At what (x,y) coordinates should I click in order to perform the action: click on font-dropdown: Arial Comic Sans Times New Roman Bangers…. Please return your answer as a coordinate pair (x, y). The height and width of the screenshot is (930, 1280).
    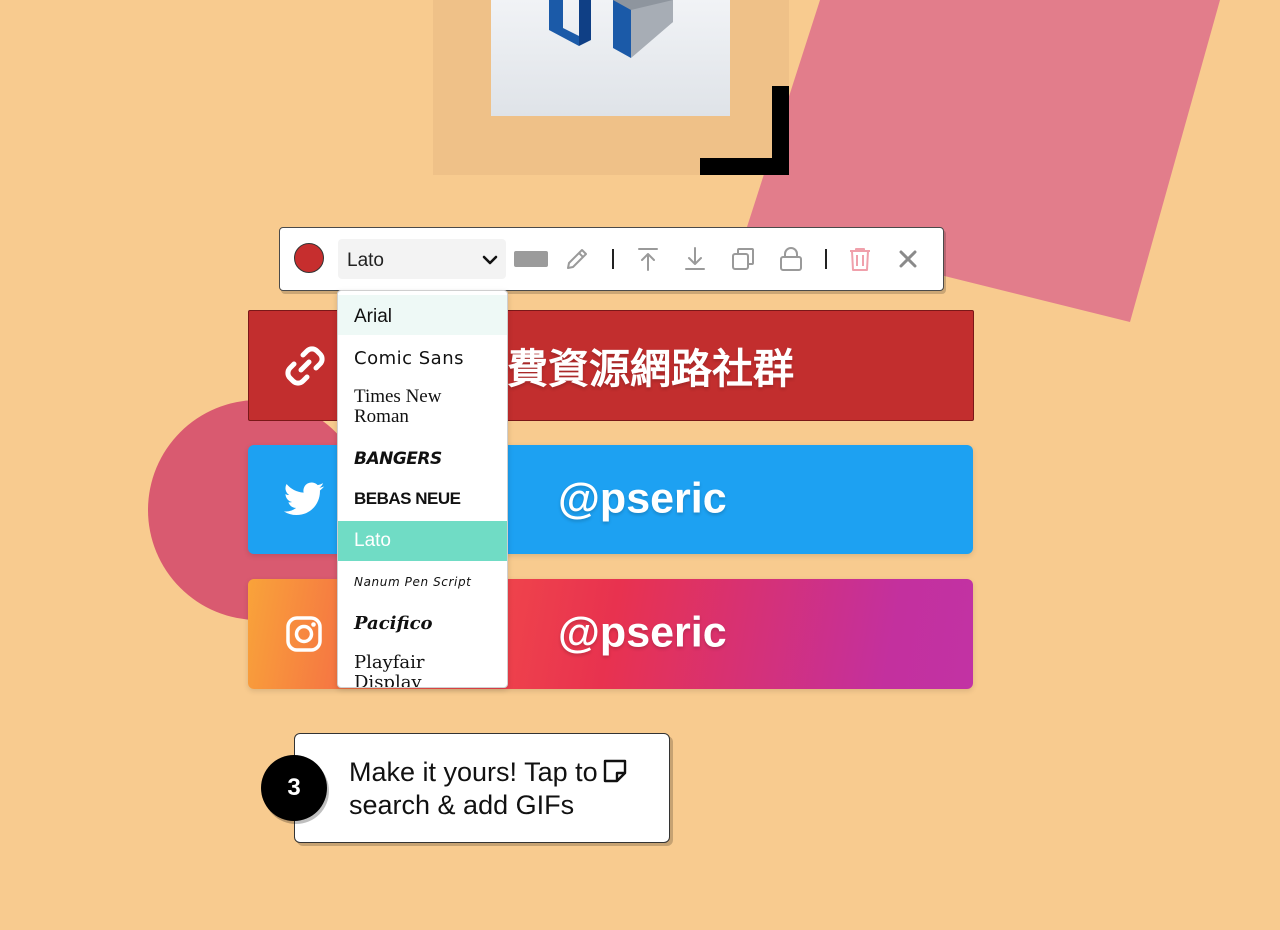
    Looking at the image, I should click on (422, 489).